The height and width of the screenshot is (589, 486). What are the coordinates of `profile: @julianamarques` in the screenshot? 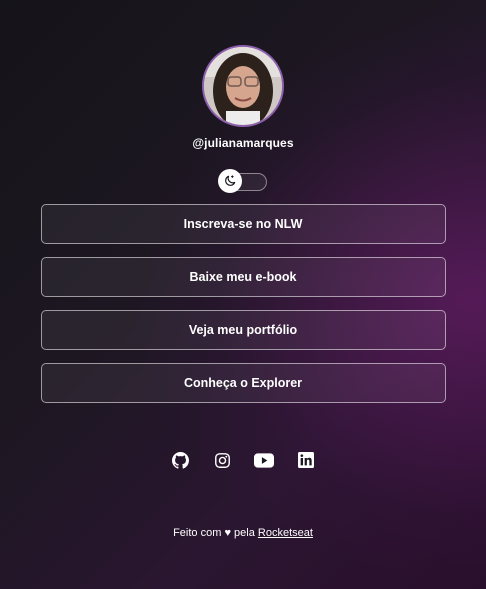 It's located at (243, 97).